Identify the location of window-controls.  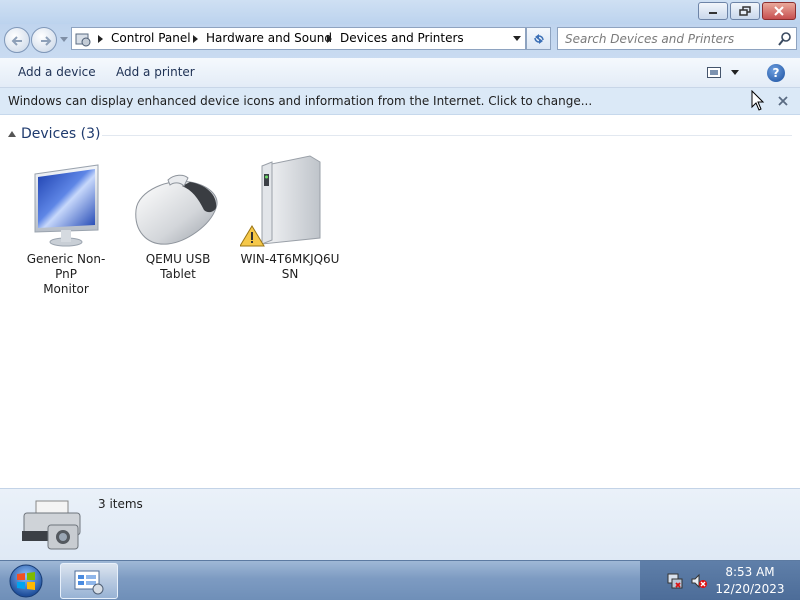
(747, 11).